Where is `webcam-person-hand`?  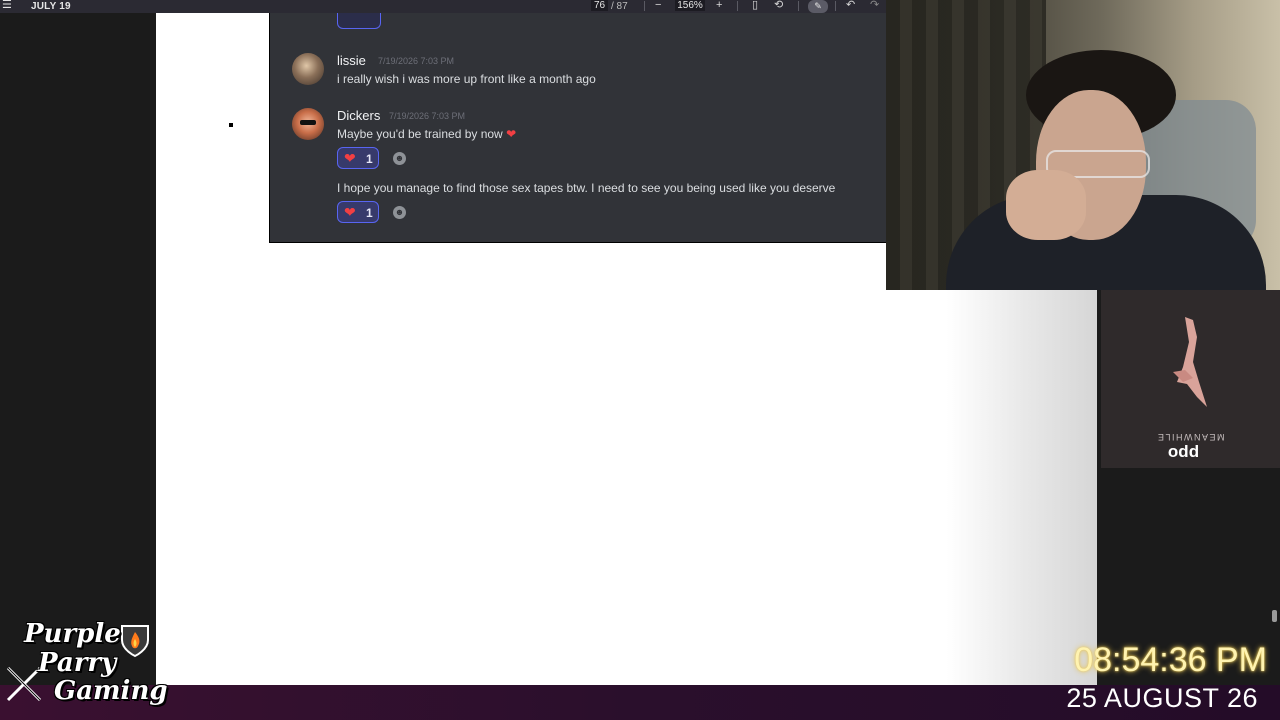
webcam-person-hand is located at coordinates (1046, 205).